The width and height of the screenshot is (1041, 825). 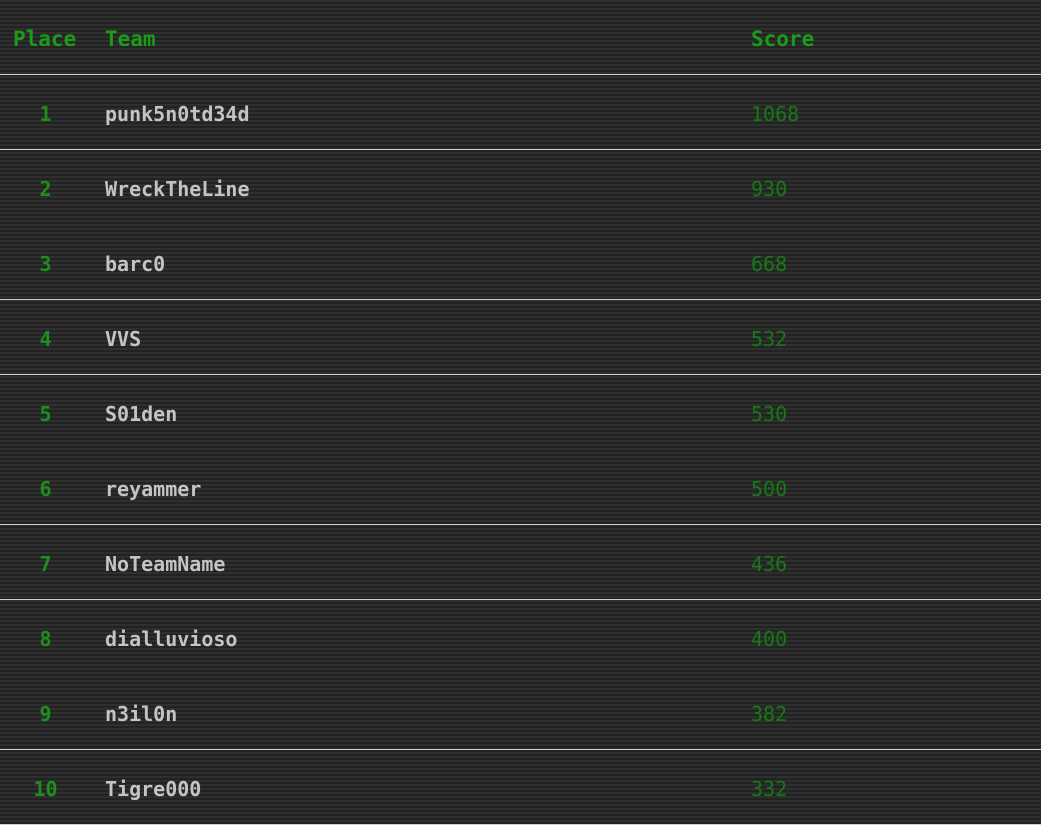 What do you see at coordinates (153, 489) in the screenshot?
I see `team-name-cell: reyammer` at bounding box center [153, 489].